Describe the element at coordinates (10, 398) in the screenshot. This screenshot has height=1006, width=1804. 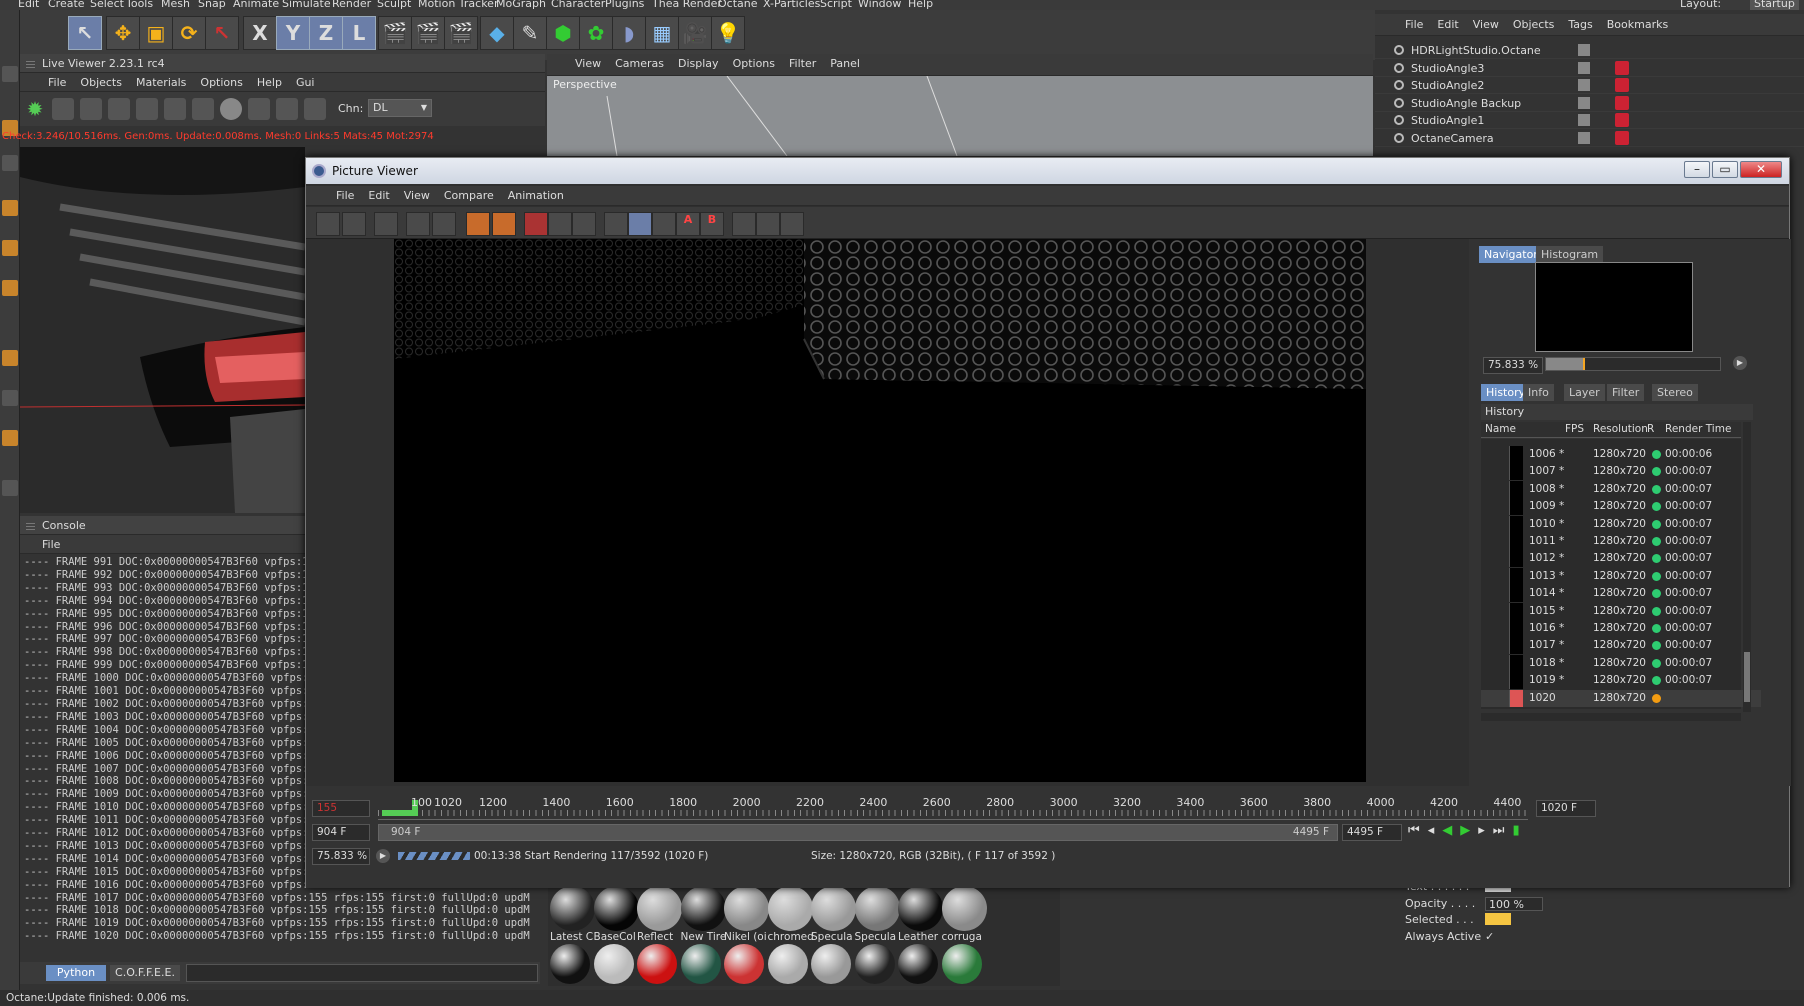
I see `workplane-icon` at that location.